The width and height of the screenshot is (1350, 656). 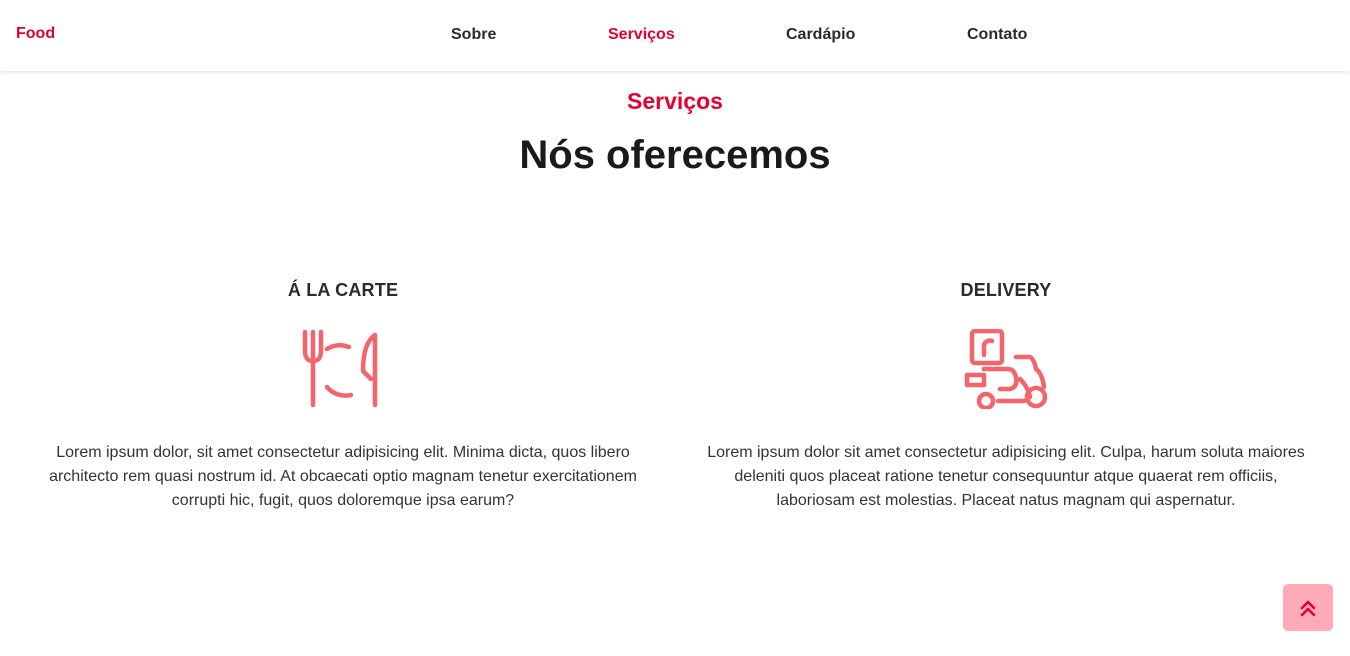 I want to click on back-to-top-button, so click(x=1308, y=607).